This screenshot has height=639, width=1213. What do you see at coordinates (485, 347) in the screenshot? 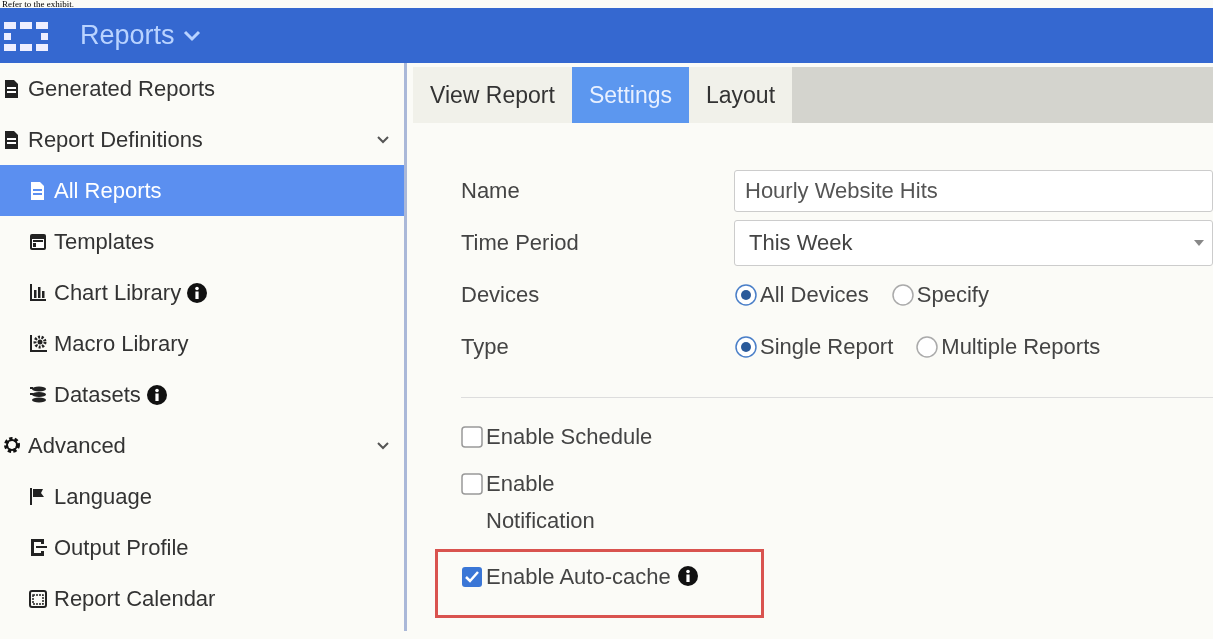
I see `field-label: Type` at bounding box center [485, 347].